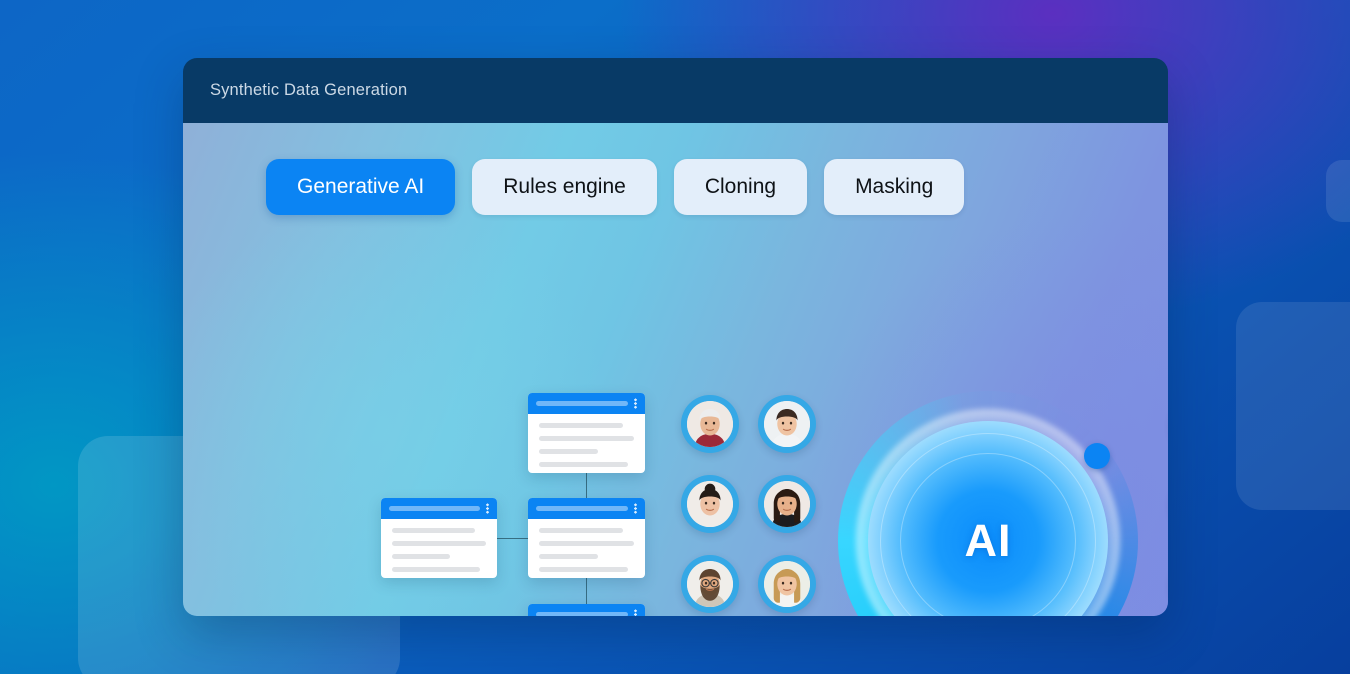 The width and height of the screenshot is (1350, 674). I want to click on ai-orb: AI, so click(988, 503).